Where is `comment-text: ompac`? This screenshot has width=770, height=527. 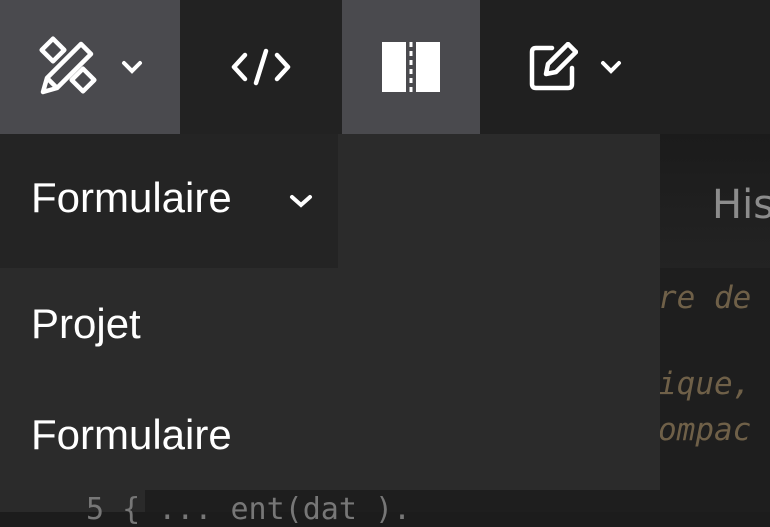
comment-text: ompac is located at coordinates (705, 430).